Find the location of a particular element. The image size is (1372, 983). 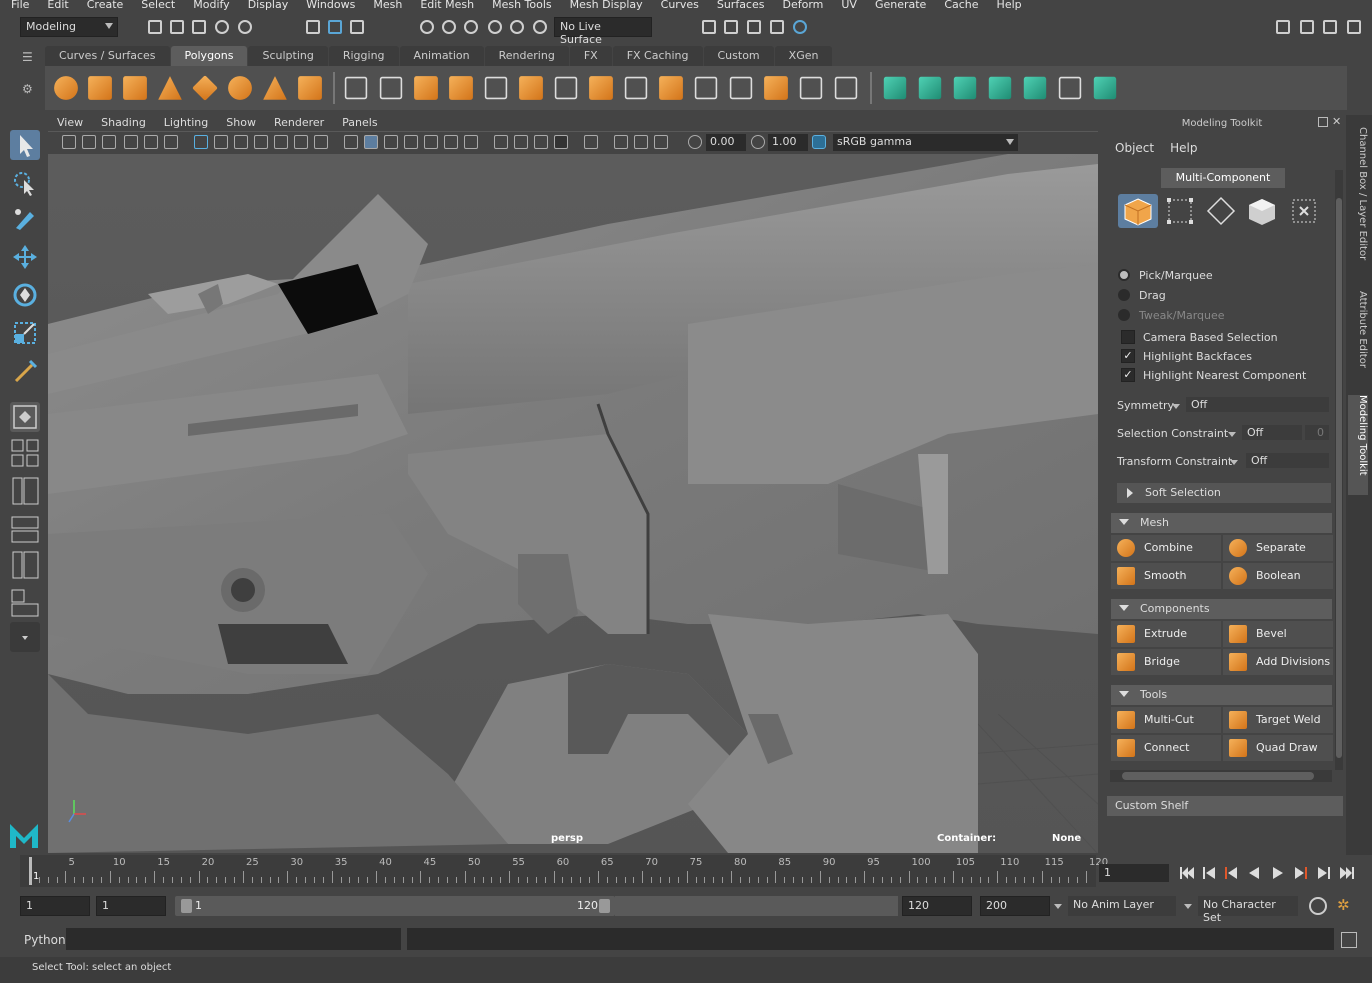

xray-joints-icon is located at coordinates (641, 142).